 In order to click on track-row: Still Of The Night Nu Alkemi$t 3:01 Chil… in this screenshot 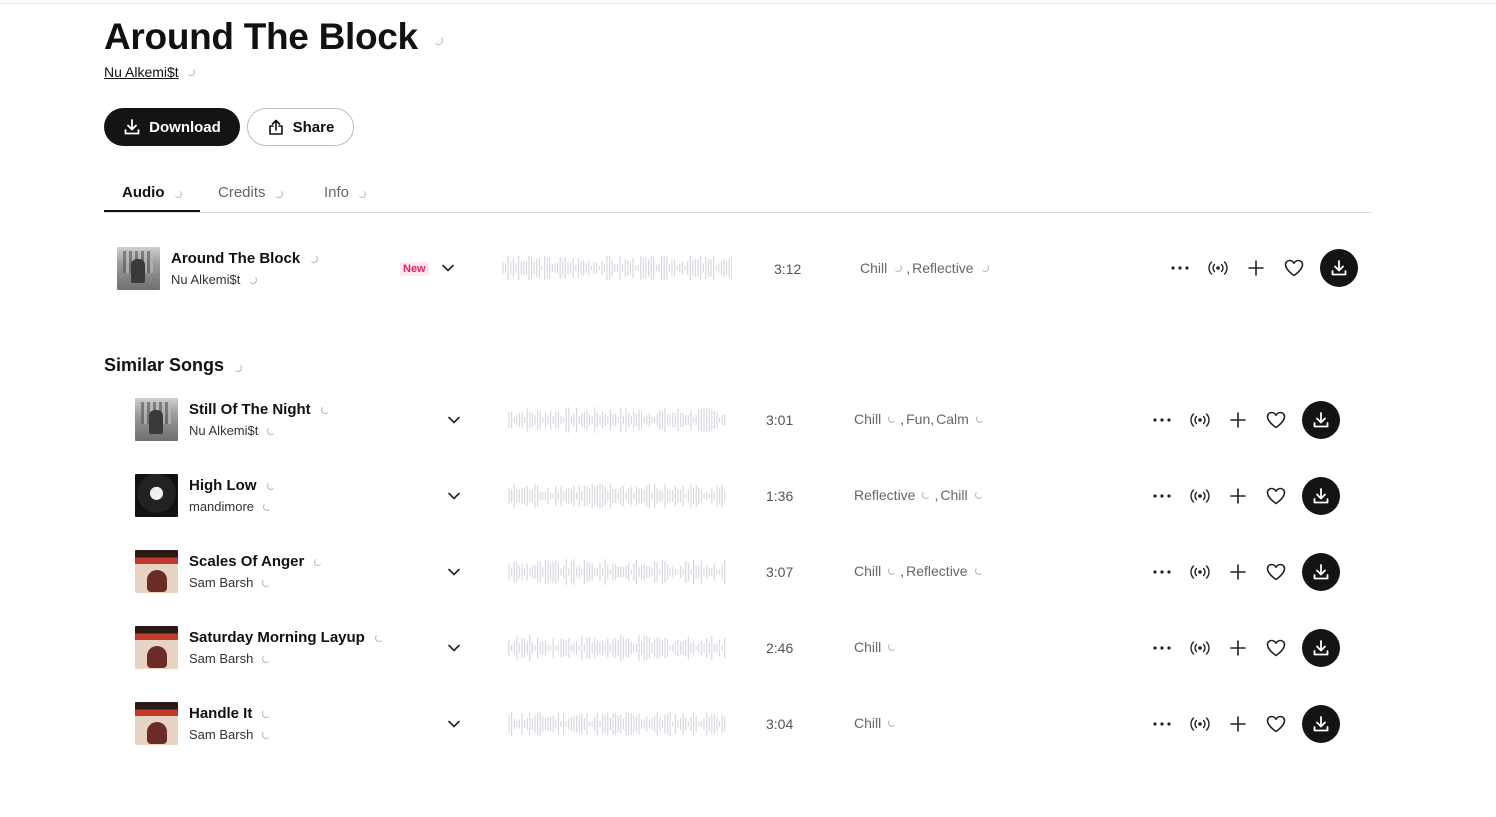, I will do `click(748, 420)`.